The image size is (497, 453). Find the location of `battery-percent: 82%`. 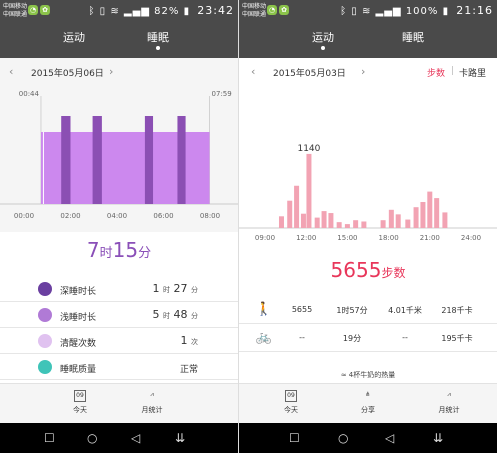

battery-percent: 82% is located at coordinates (167, 11).